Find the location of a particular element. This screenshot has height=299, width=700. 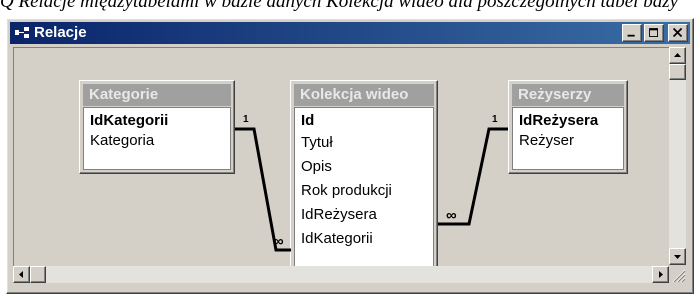

close-button is located at coordinates (678, 33).